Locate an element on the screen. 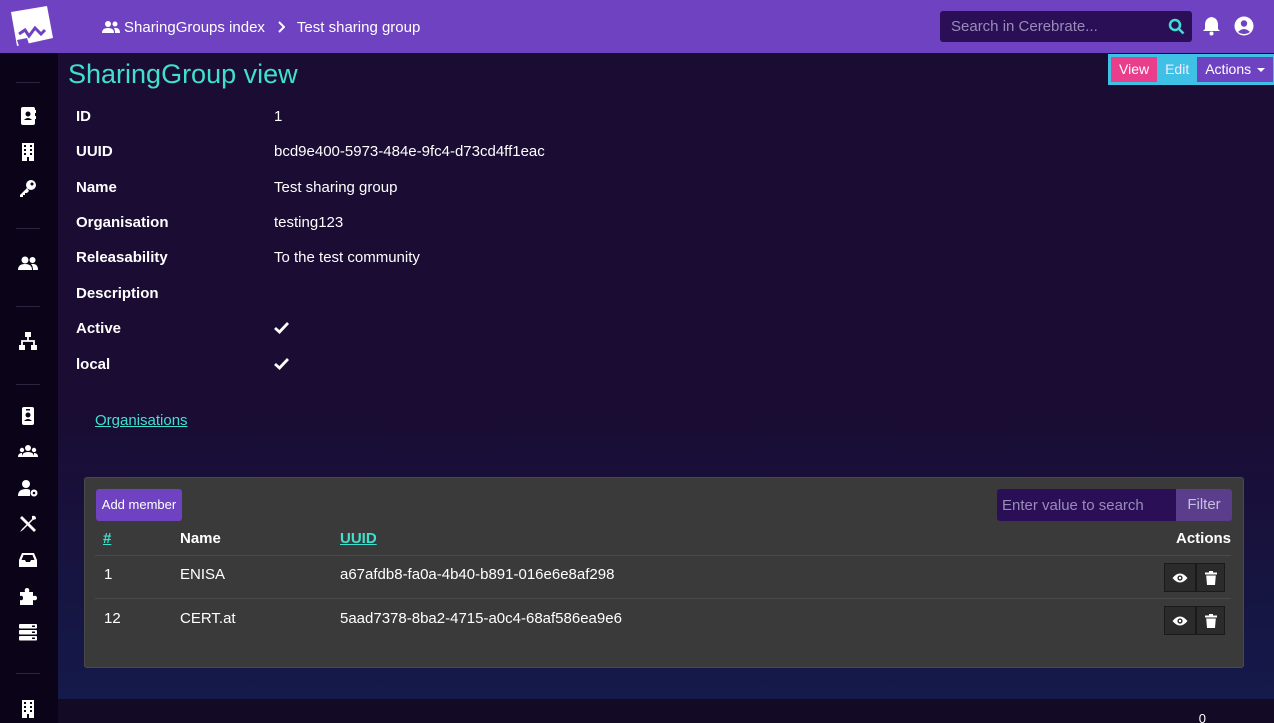  column-header-num: # is located at coordinates (107, 538).